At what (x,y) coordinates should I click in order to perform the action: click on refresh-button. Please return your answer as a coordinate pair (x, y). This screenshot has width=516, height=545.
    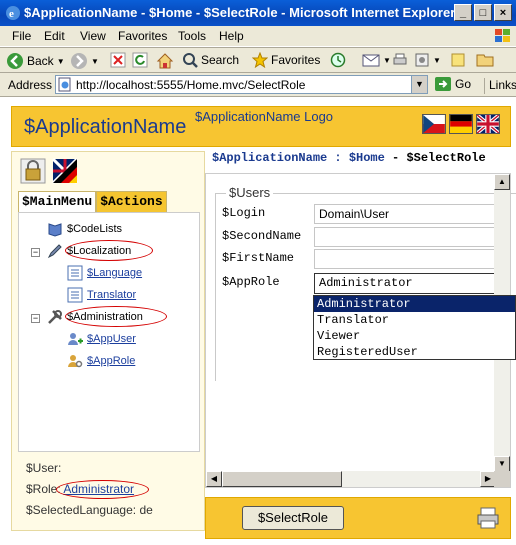
    Looking at the image, I should click on (140, 60).